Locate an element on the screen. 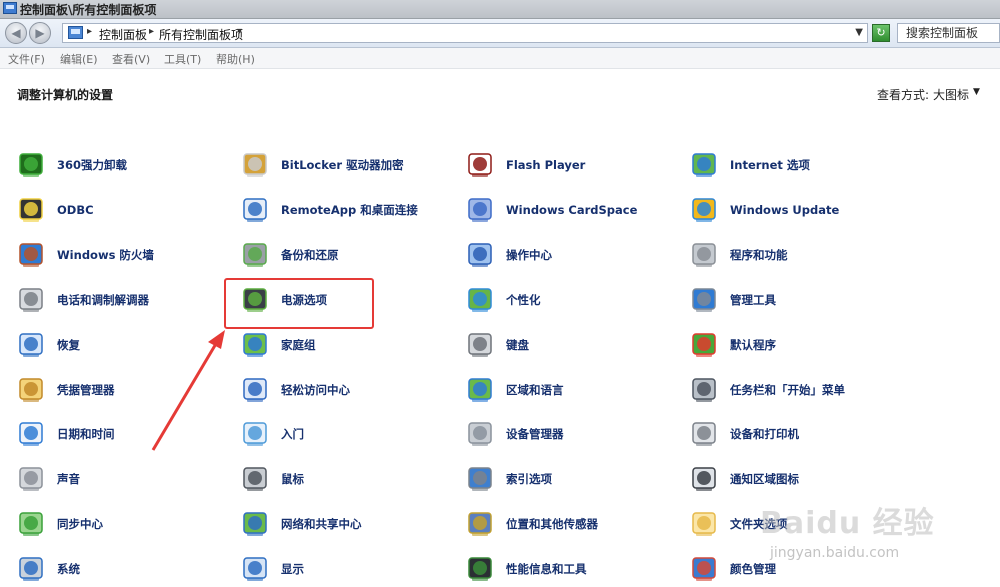 The image size is (1000, 587). watermark-logo: Baidu 经验 is located at coordinates (847, 523).